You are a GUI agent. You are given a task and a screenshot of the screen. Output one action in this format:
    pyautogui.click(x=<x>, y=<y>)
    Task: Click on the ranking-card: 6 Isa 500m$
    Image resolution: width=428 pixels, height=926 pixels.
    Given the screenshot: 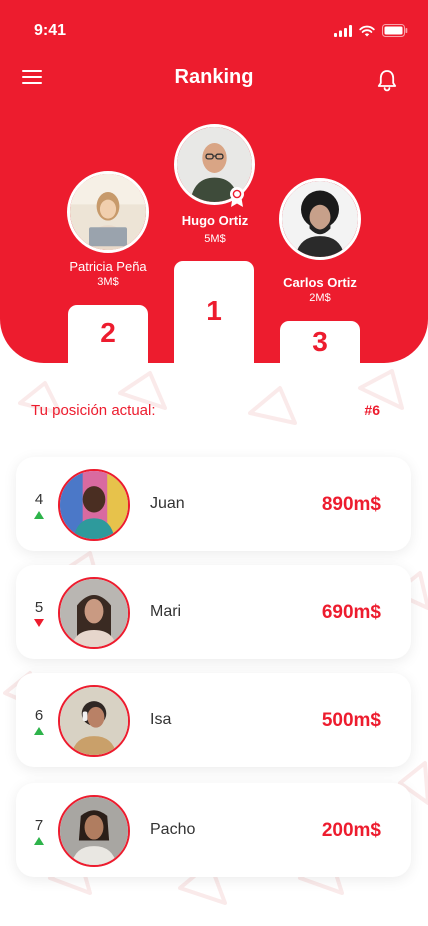 What is the action you would take?
    pyautogui.click(x=213, y=720)
    